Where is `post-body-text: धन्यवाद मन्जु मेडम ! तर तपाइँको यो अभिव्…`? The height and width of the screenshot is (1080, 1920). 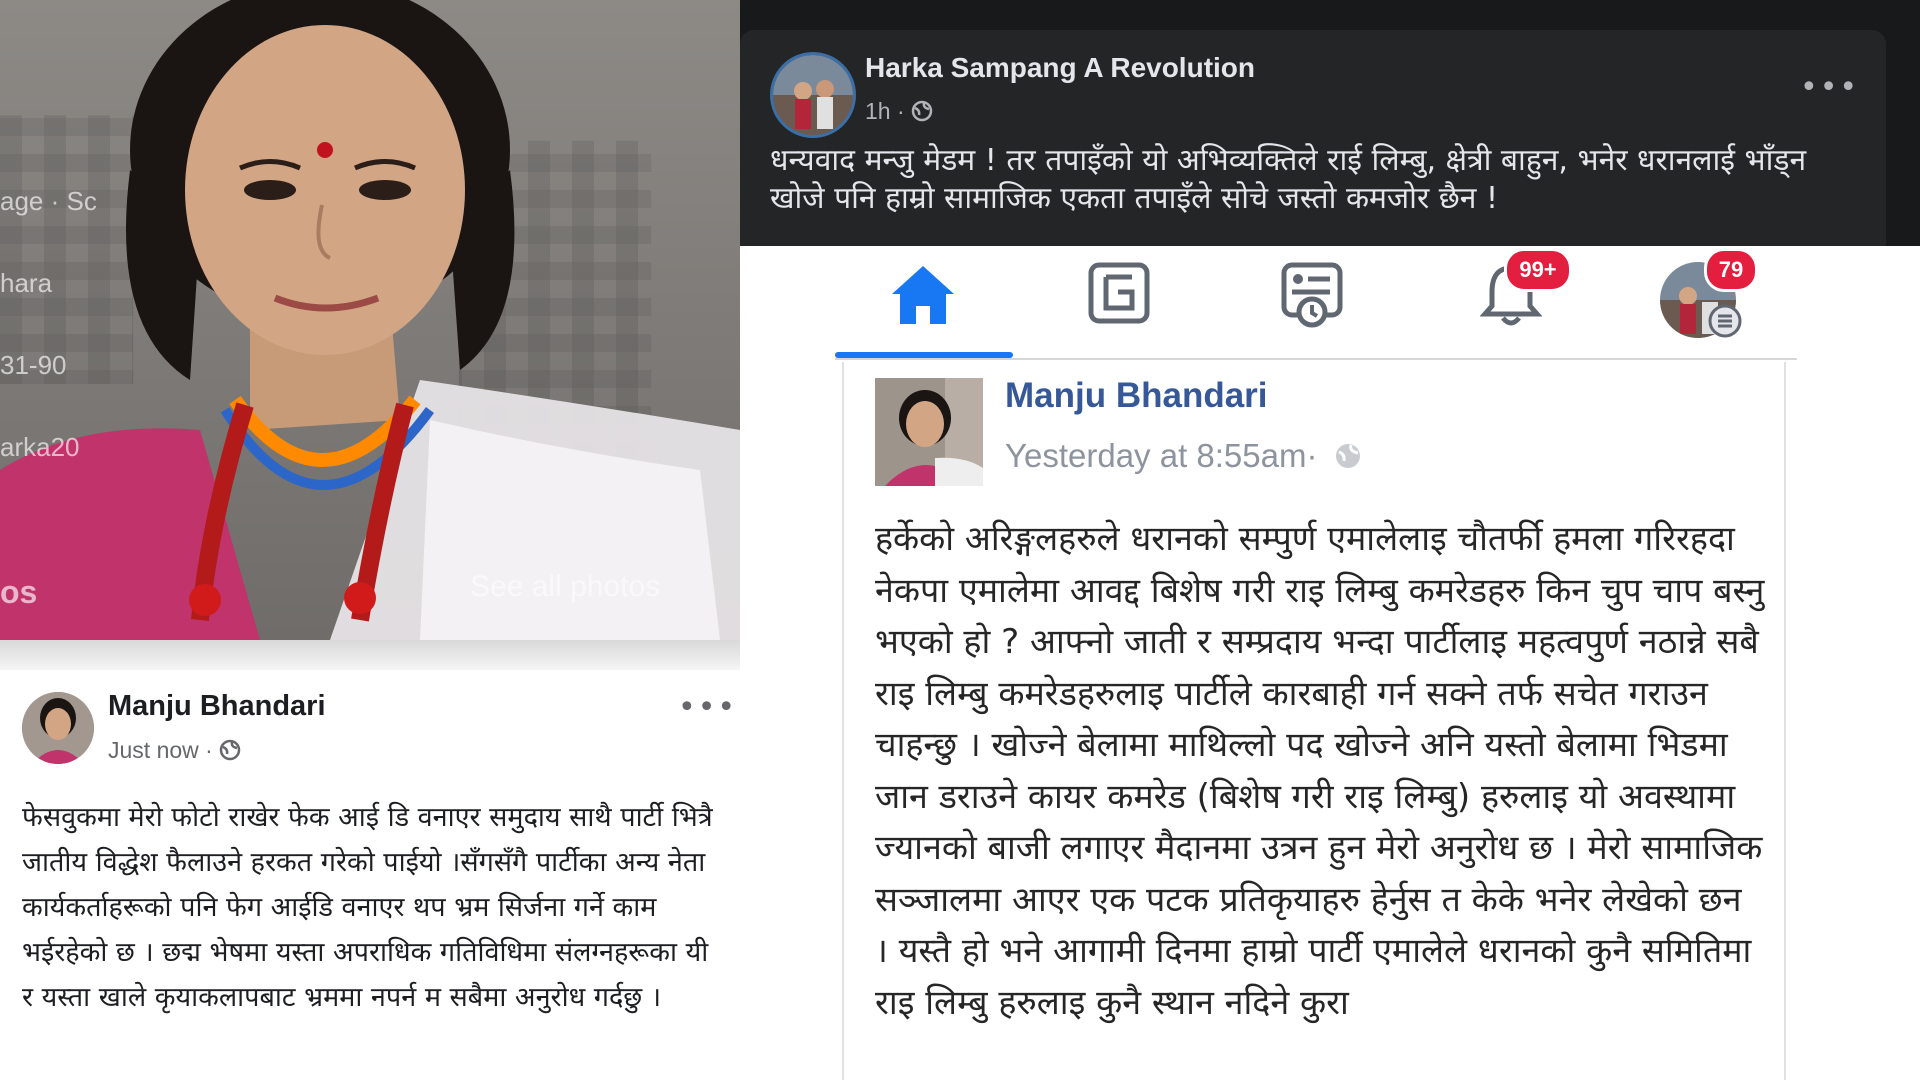 post-body-text: धन्यवाद मन्जु मेडम ! तर तपाइँको यो अभिव्… is located at coordinates (1288, 179).